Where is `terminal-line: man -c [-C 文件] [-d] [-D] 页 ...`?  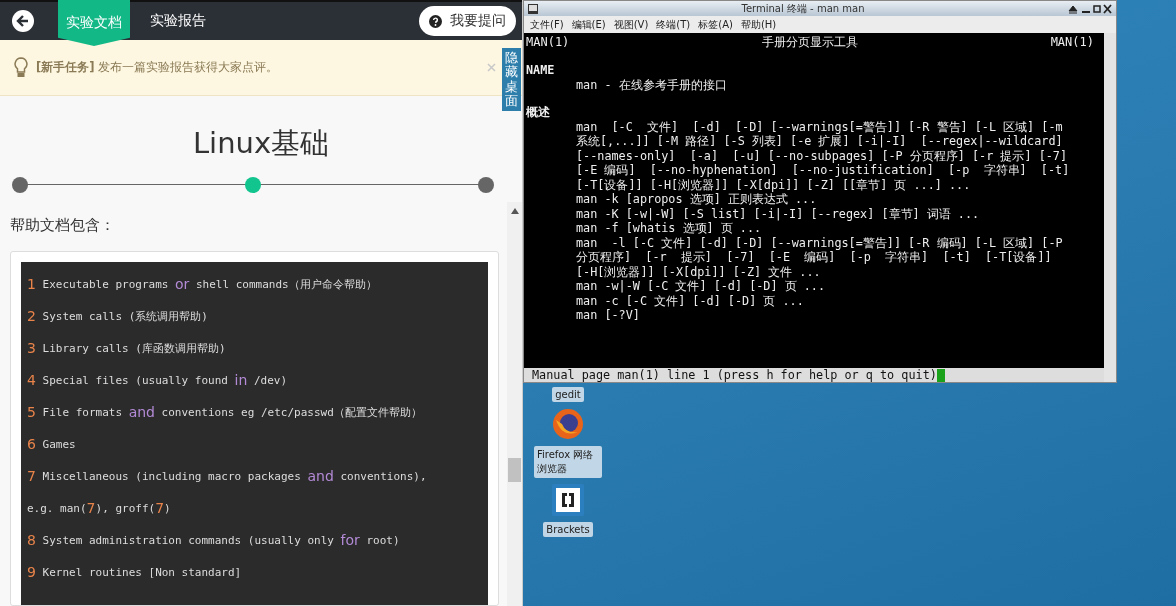 terminal-line: man -c [-C 文件] [-d] [-D] 页 ... is located at coordinates (690, 300).